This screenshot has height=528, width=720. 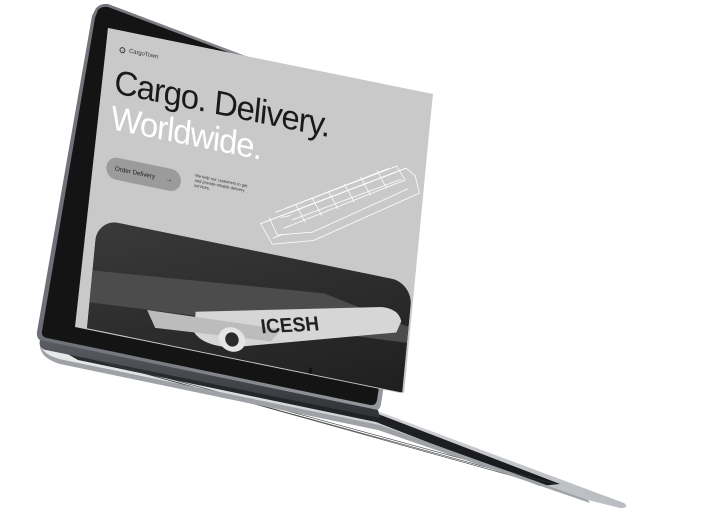 I want to click on arrow-right-icon: →, so click(x=169, y=179).